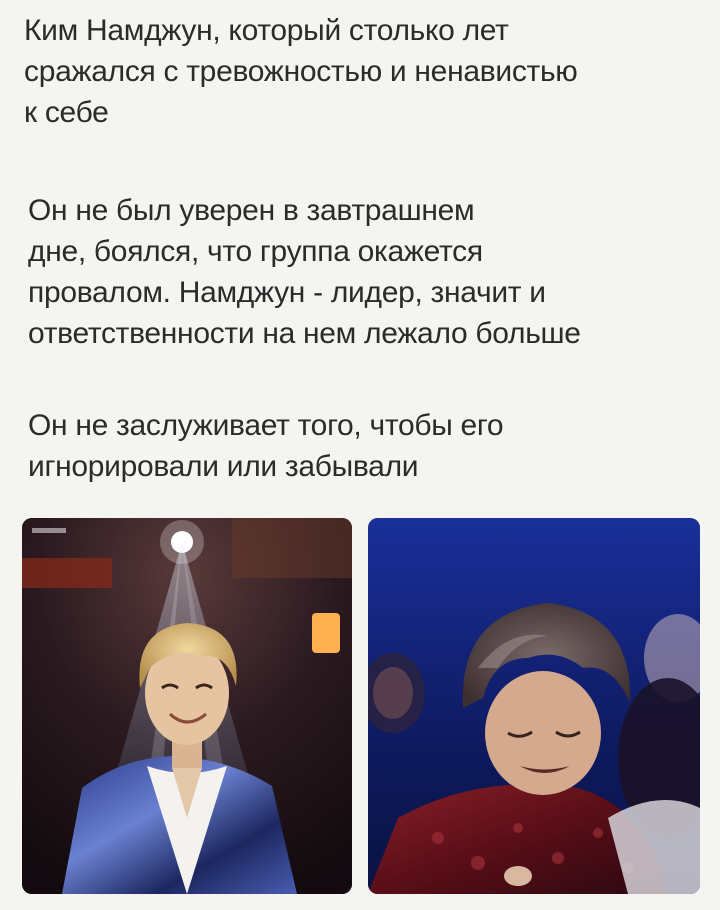 Image resolution: width=720 pixels, height=910 pixels. Describe the element at coordinates (301, 71) in the screenshot. I see `paragraph-line: сражался с тревожностью и ненавистью` at that location.